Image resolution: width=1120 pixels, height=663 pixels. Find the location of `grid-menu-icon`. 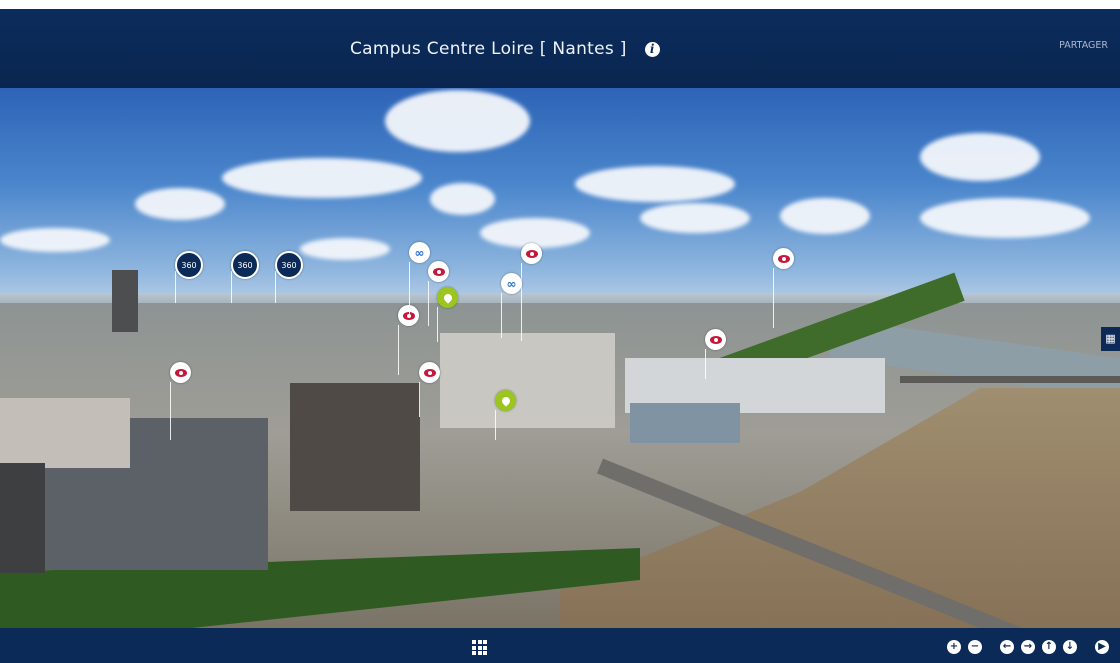

grid-menu-icon is located at coordinates (479, 647).